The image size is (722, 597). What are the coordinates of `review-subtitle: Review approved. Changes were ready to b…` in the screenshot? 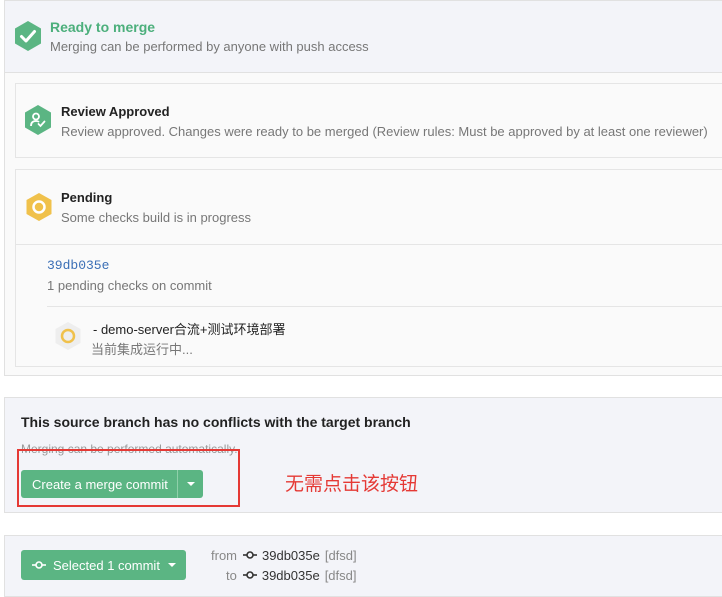 It's located at (384, 131).